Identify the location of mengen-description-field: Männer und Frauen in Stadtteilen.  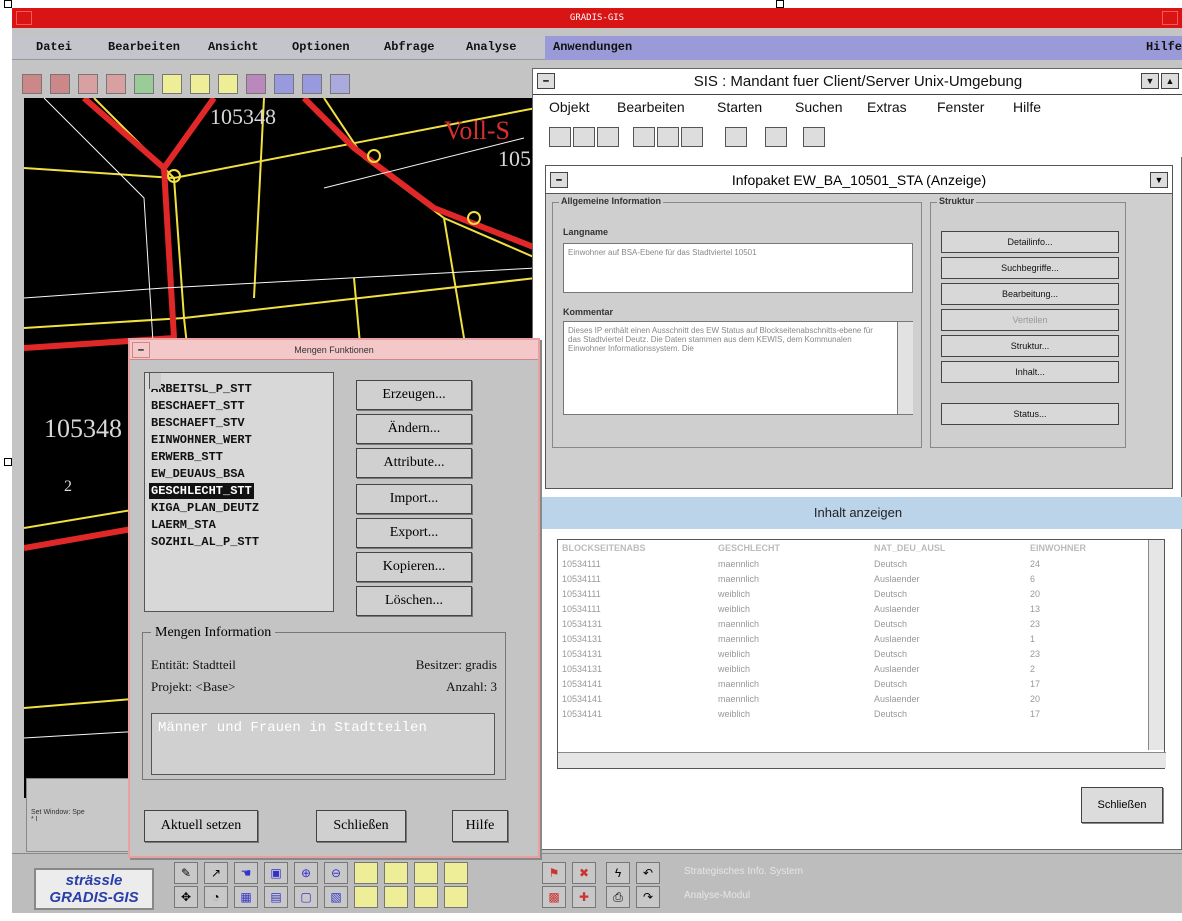
(323, 744).